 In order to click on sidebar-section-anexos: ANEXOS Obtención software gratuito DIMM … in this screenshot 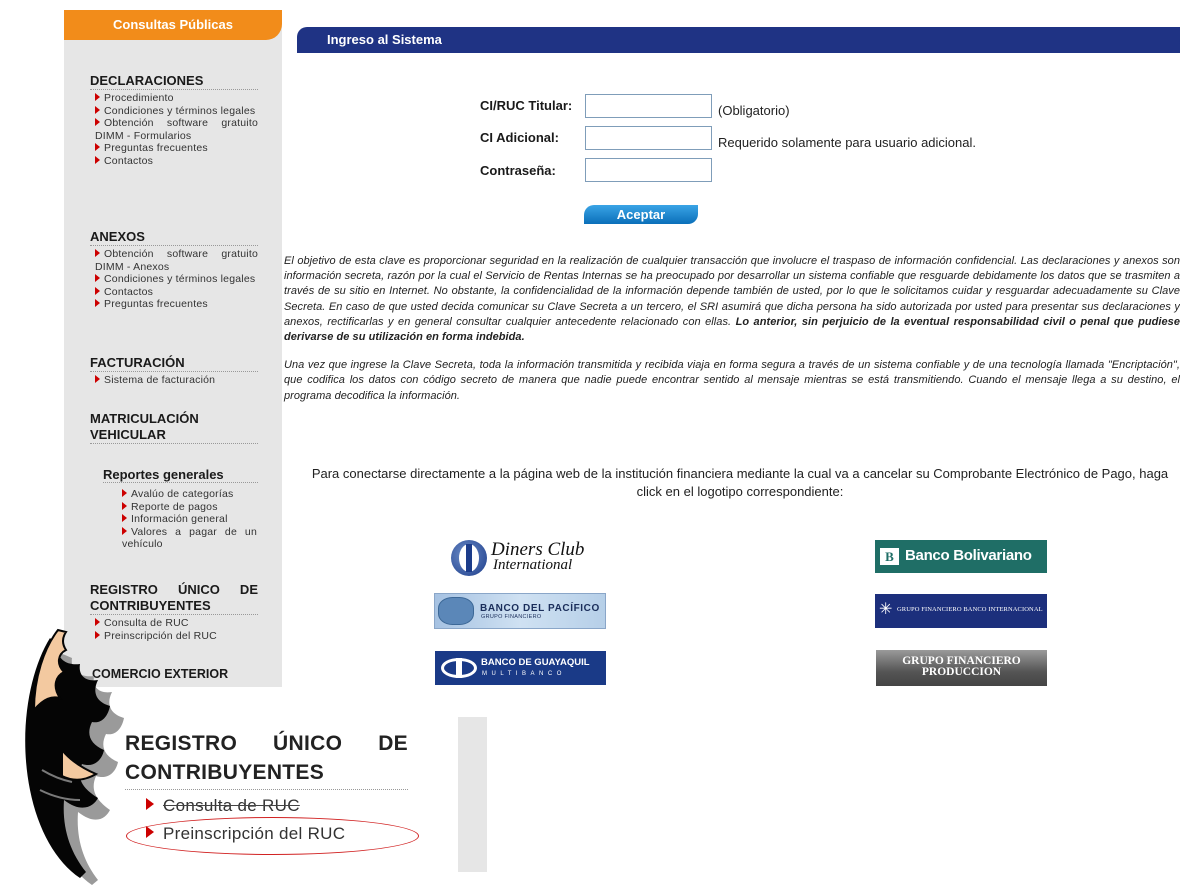, I will do `click(174, 270)`.